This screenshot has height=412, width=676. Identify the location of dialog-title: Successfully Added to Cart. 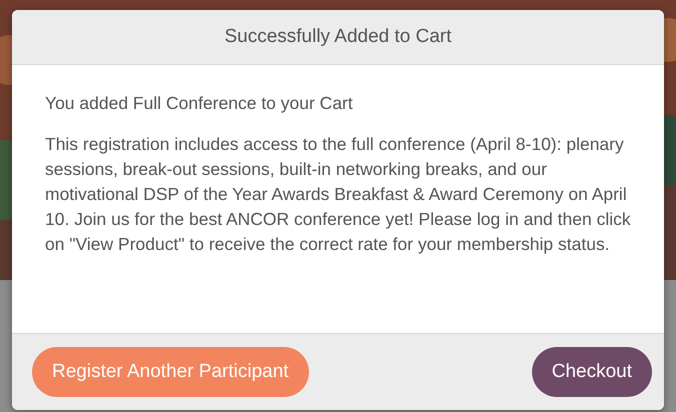
(338, 37).